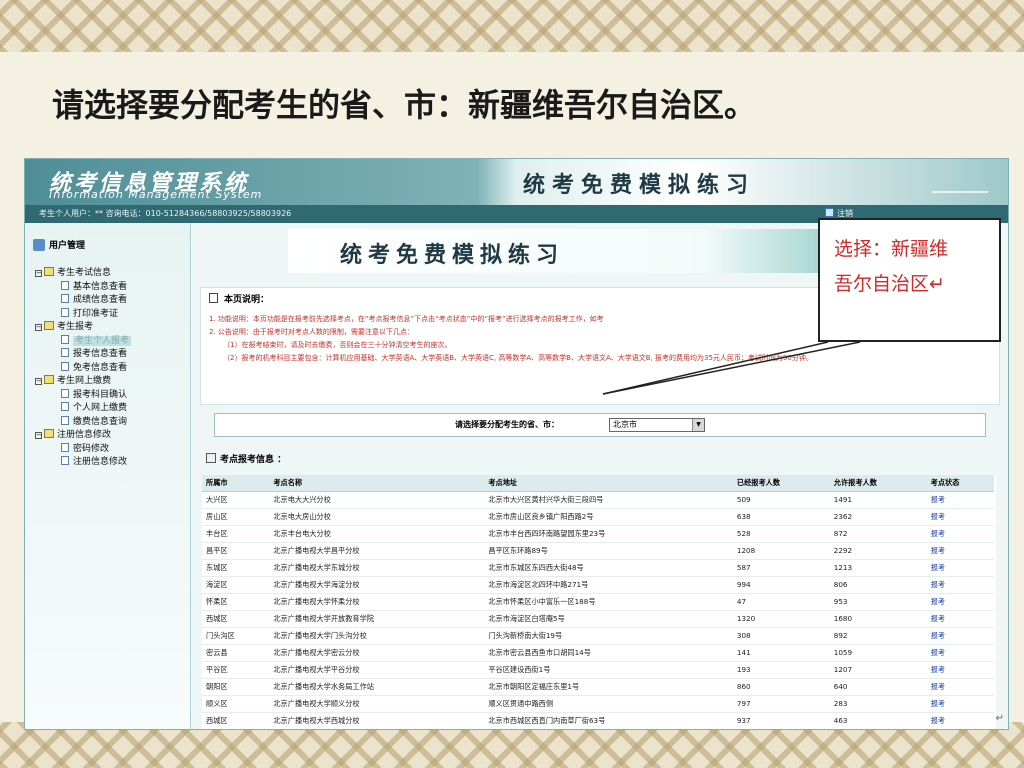  Describe the element at coordinates (112, 449) in the screenshot. I see `tree-page-item: 密码修改` at that location.